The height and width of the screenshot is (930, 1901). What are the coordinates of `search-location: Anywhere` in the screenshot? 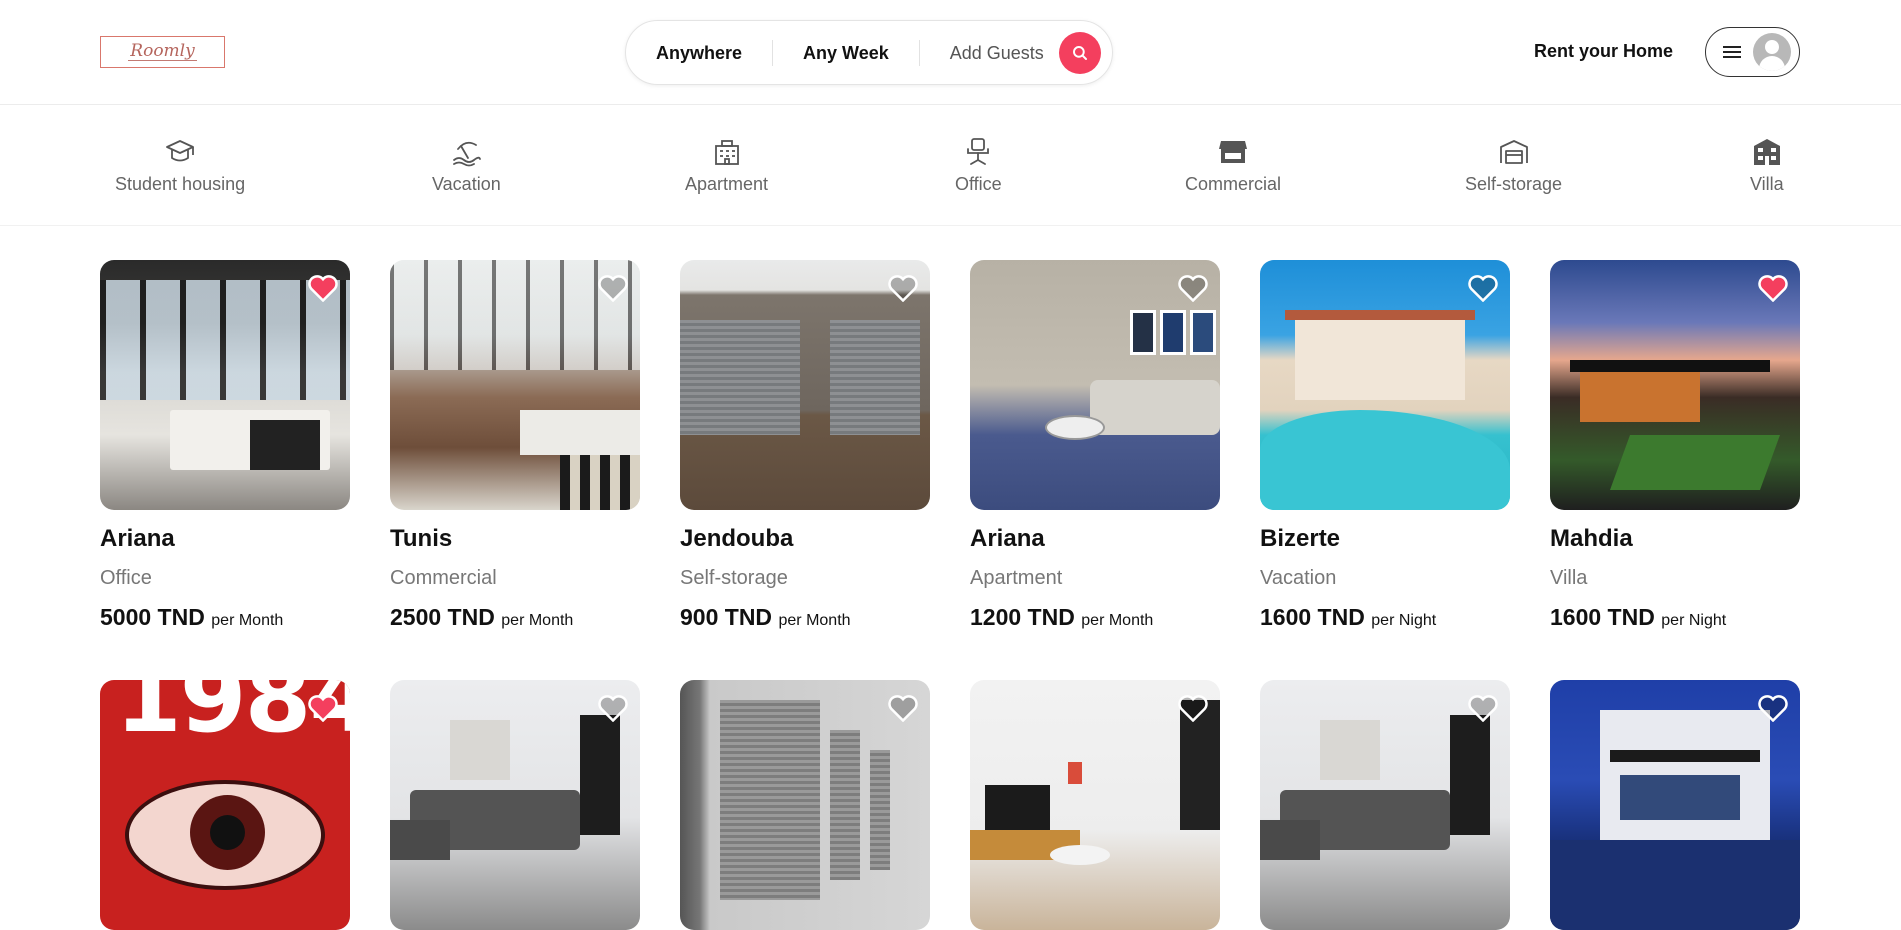 It's located at (700, 52).